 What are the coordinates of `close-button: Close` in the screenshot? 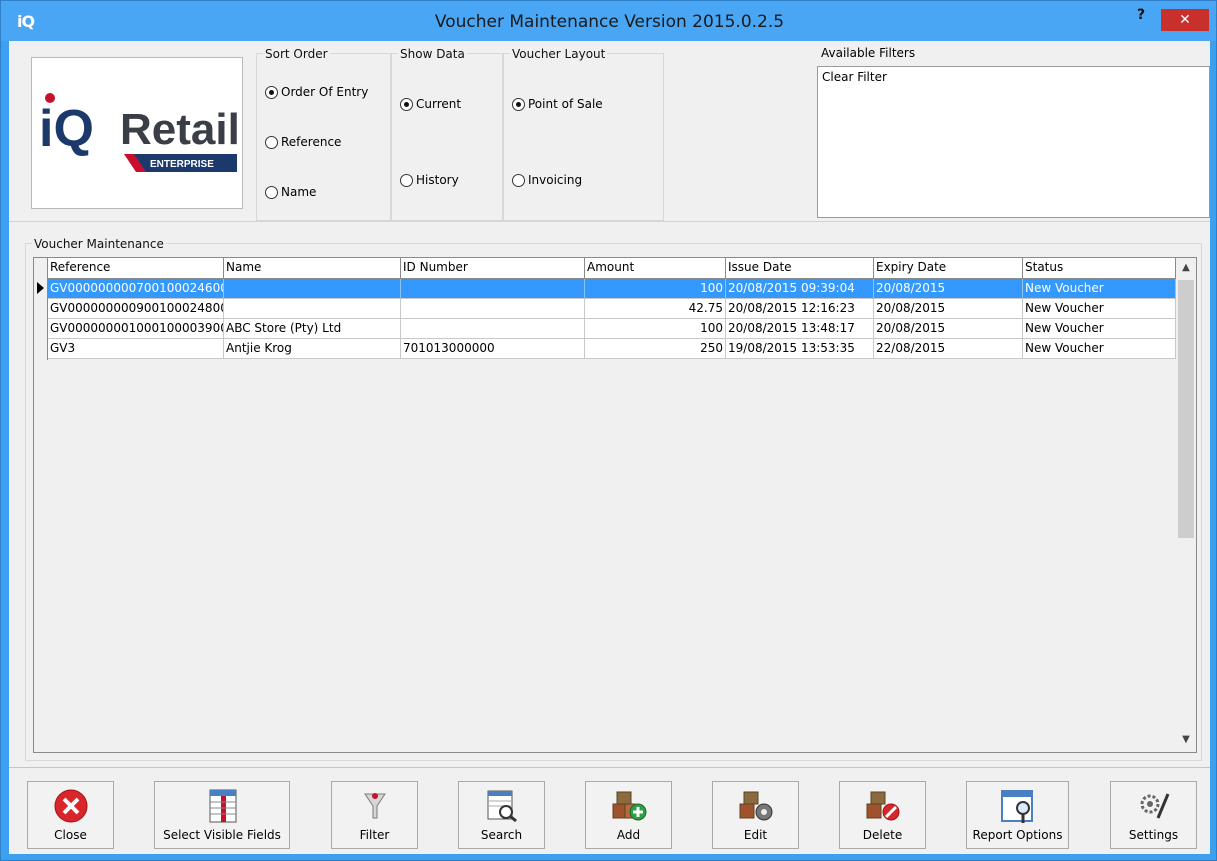 It's located at (70, 815).